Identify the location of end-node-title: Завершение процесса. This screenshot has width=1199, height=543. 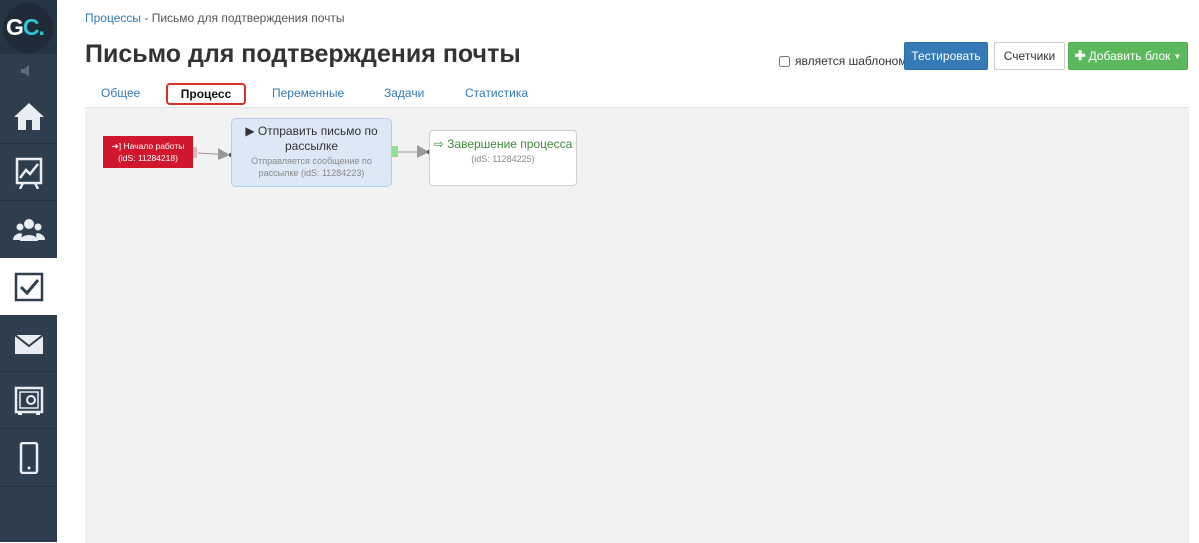
(510, 144).